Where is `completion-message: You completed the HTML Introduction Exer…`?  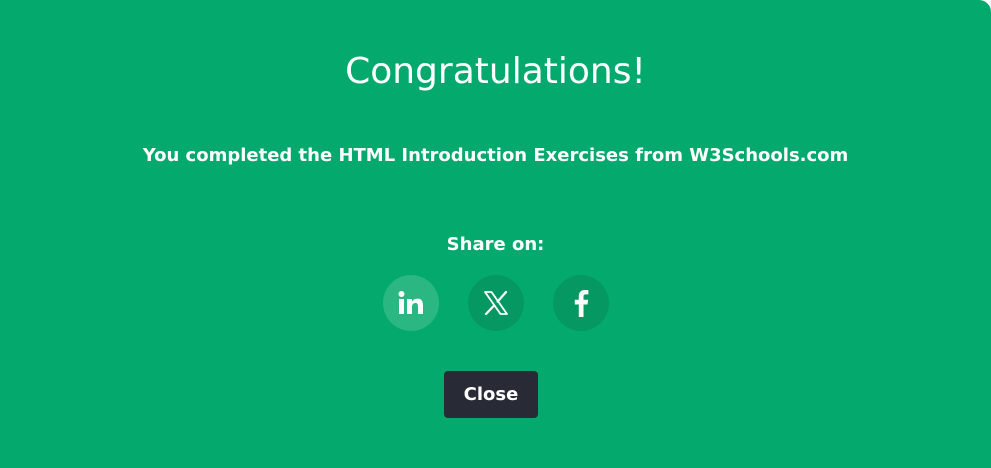
completion-message: You completed the HTML Introduction Exer… is located at coordinates (495, 155).